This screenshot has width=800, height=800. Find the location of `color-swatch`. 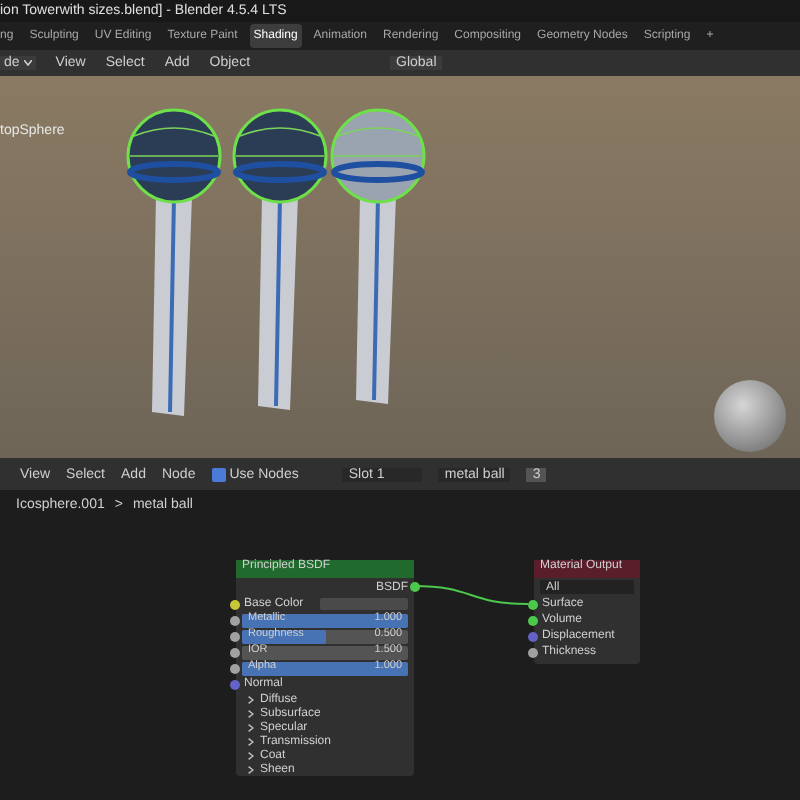

color-swatch is located at coordinates (363, 604).